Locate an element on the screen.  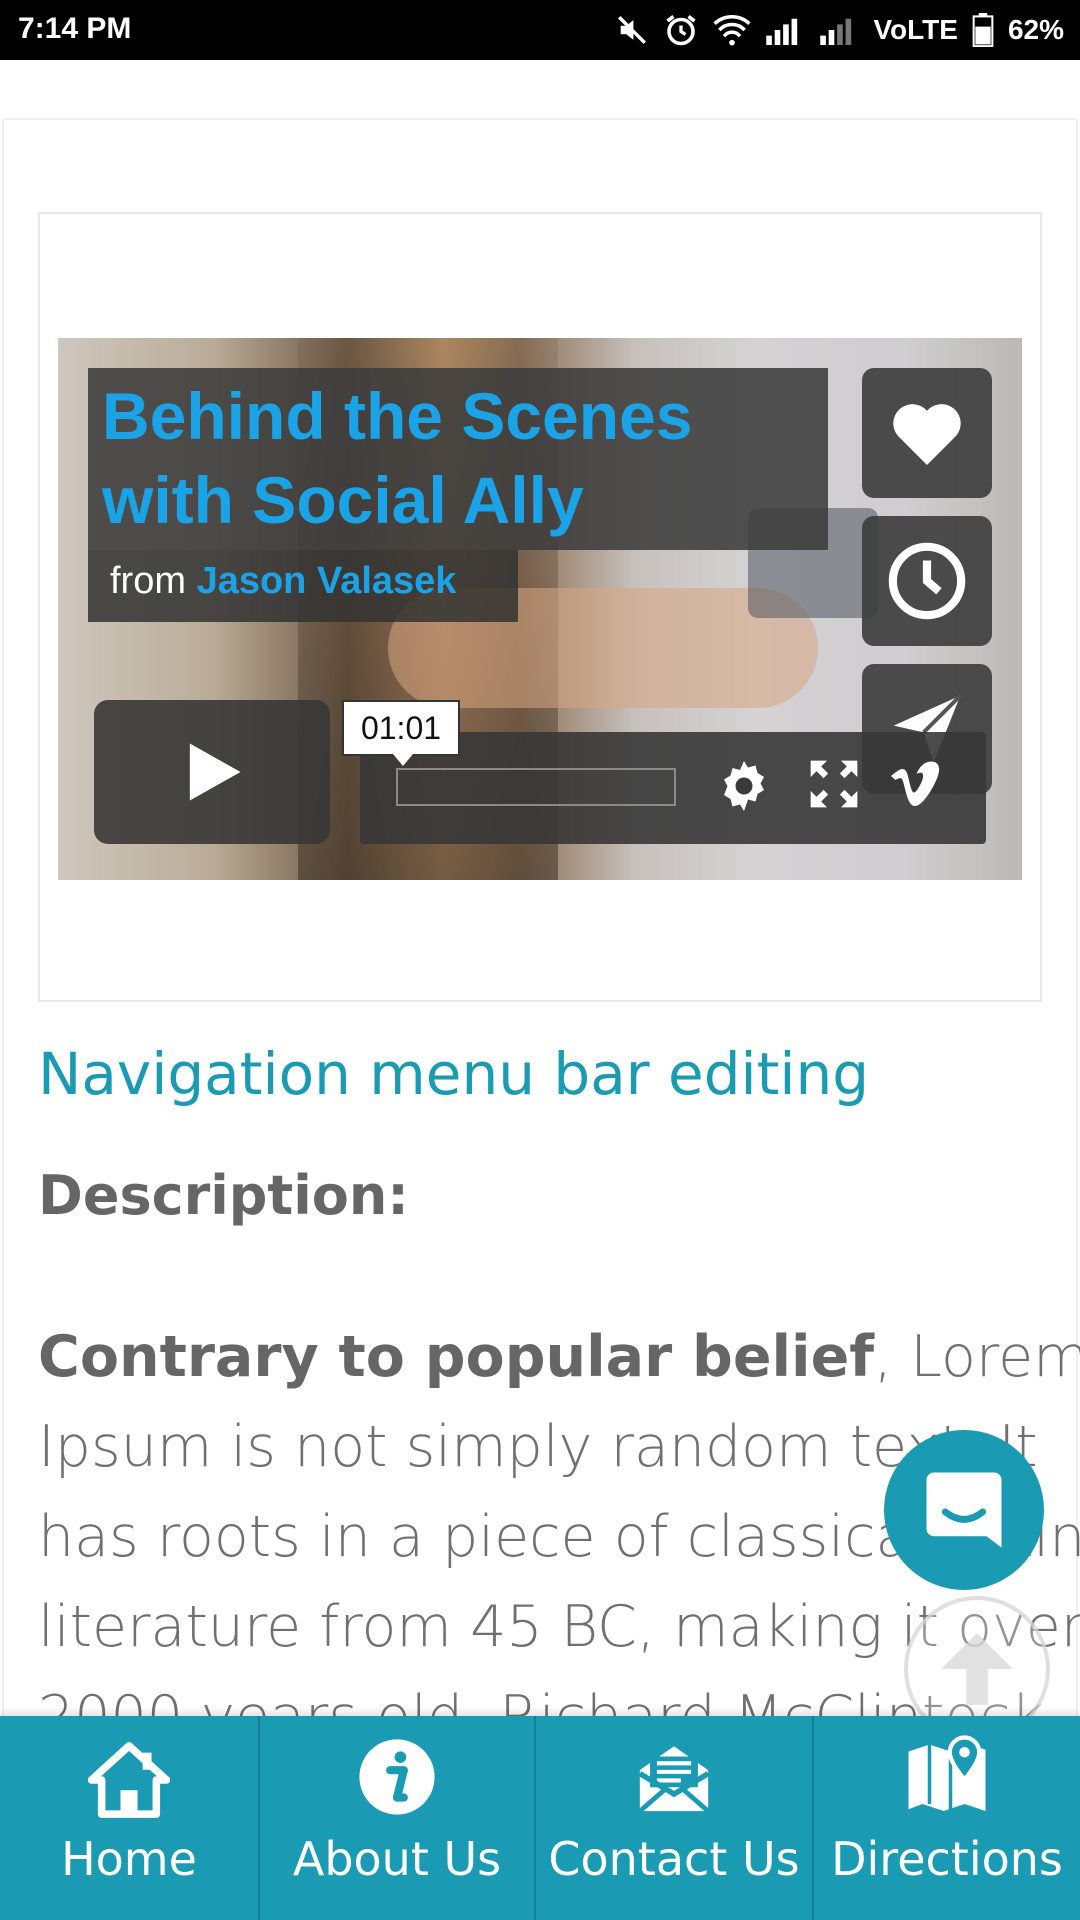
nav-home: Home is located at coordinates (130, 1818).